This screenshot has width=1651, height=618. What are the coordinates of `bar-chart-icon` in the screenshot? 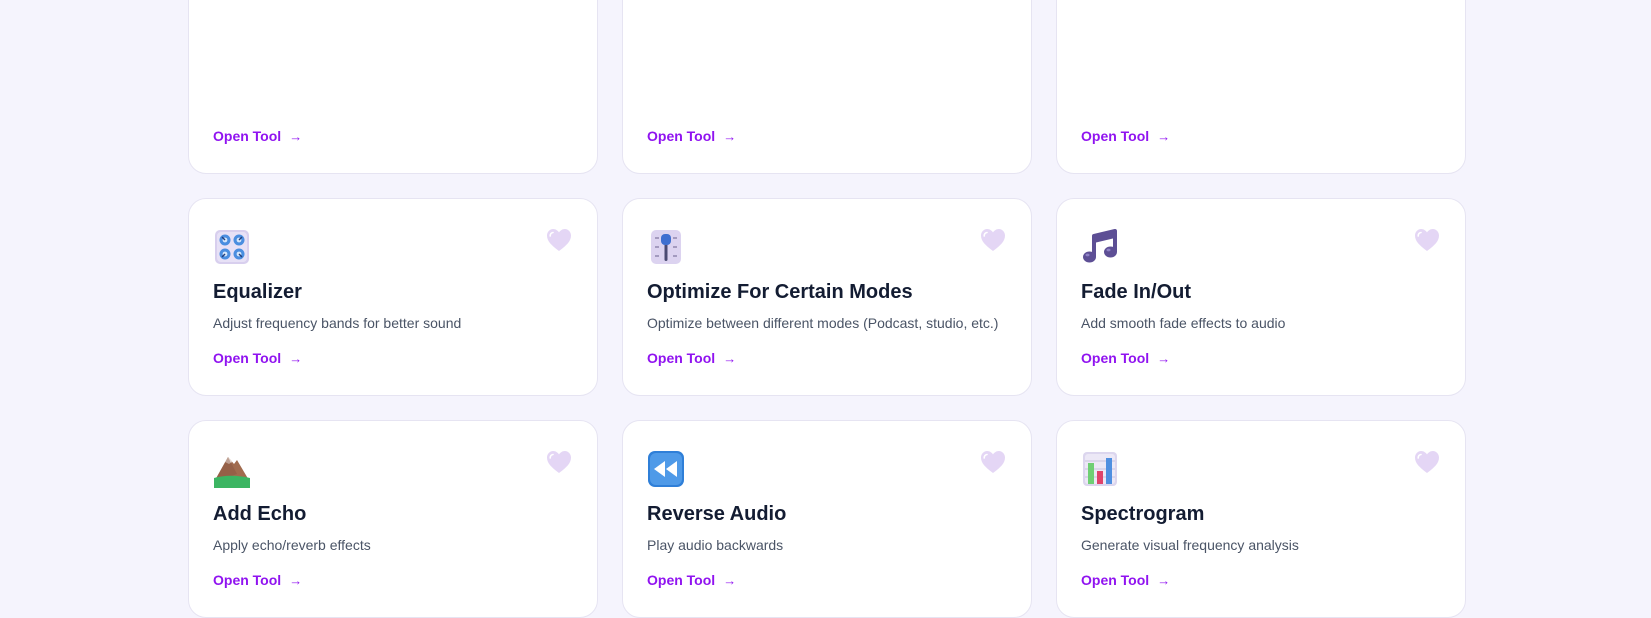 It's located at (1100, 469).